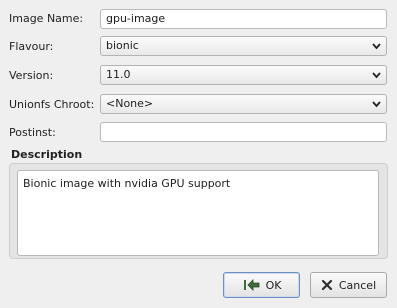 The image size is (397, 308). What do you see at coordinates (31, 46) in the screenshot?
I see `flavour-label: Flavour:` at bounding box center [31, 46].